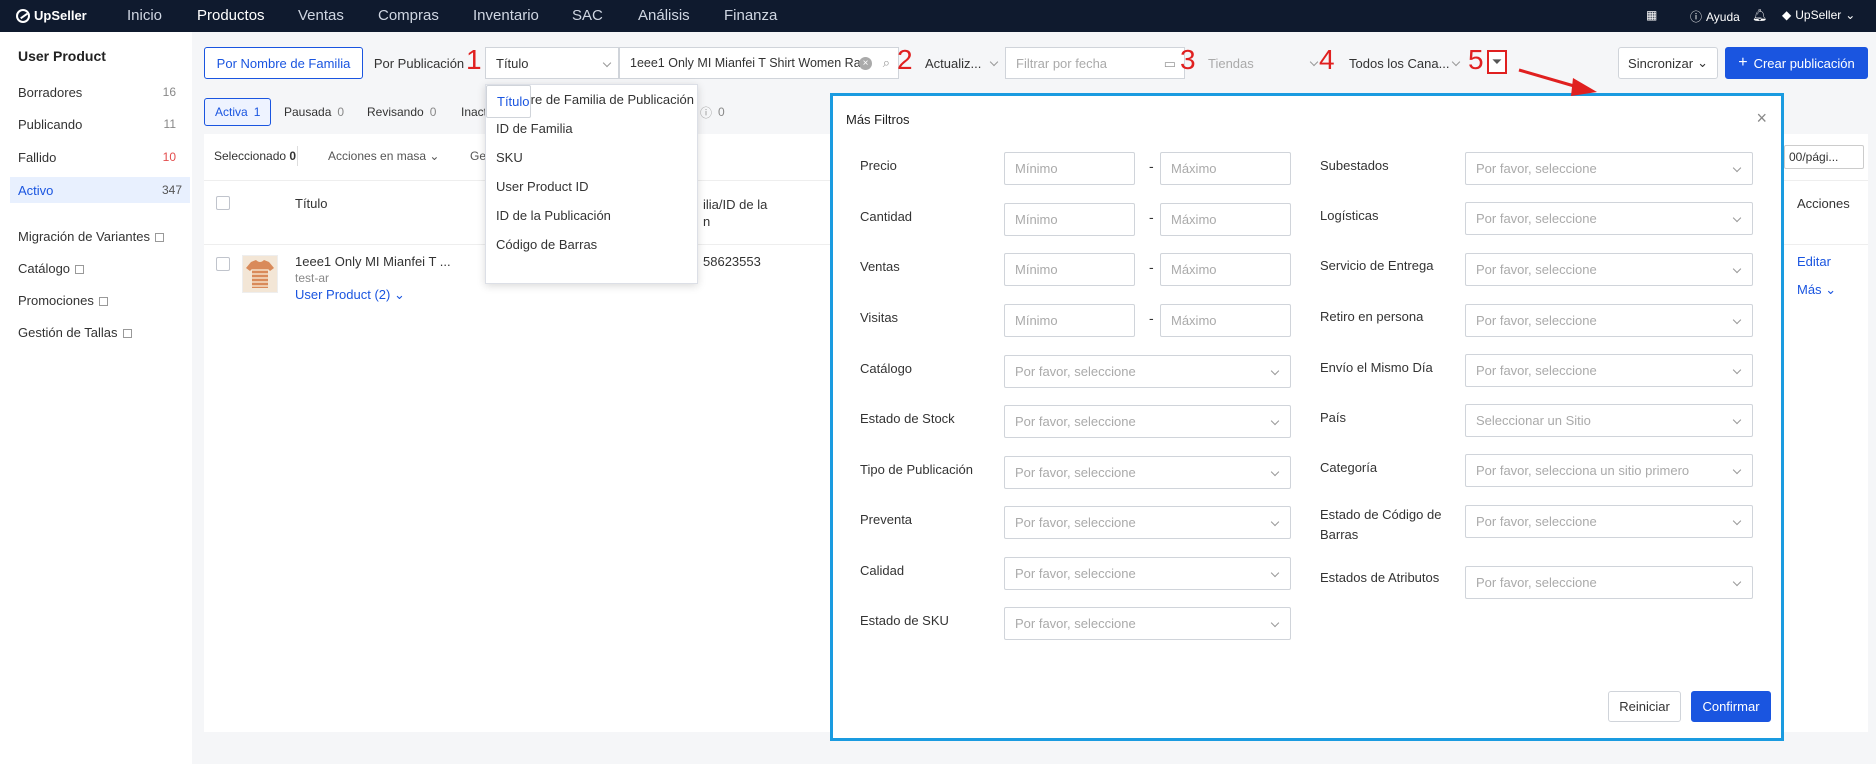 This screenshot has width=1876, height=764. What do you see at coordinates (1557, 82) in the screenshot?
I see `annotation-arrow` at bounding box center [1557, 82].